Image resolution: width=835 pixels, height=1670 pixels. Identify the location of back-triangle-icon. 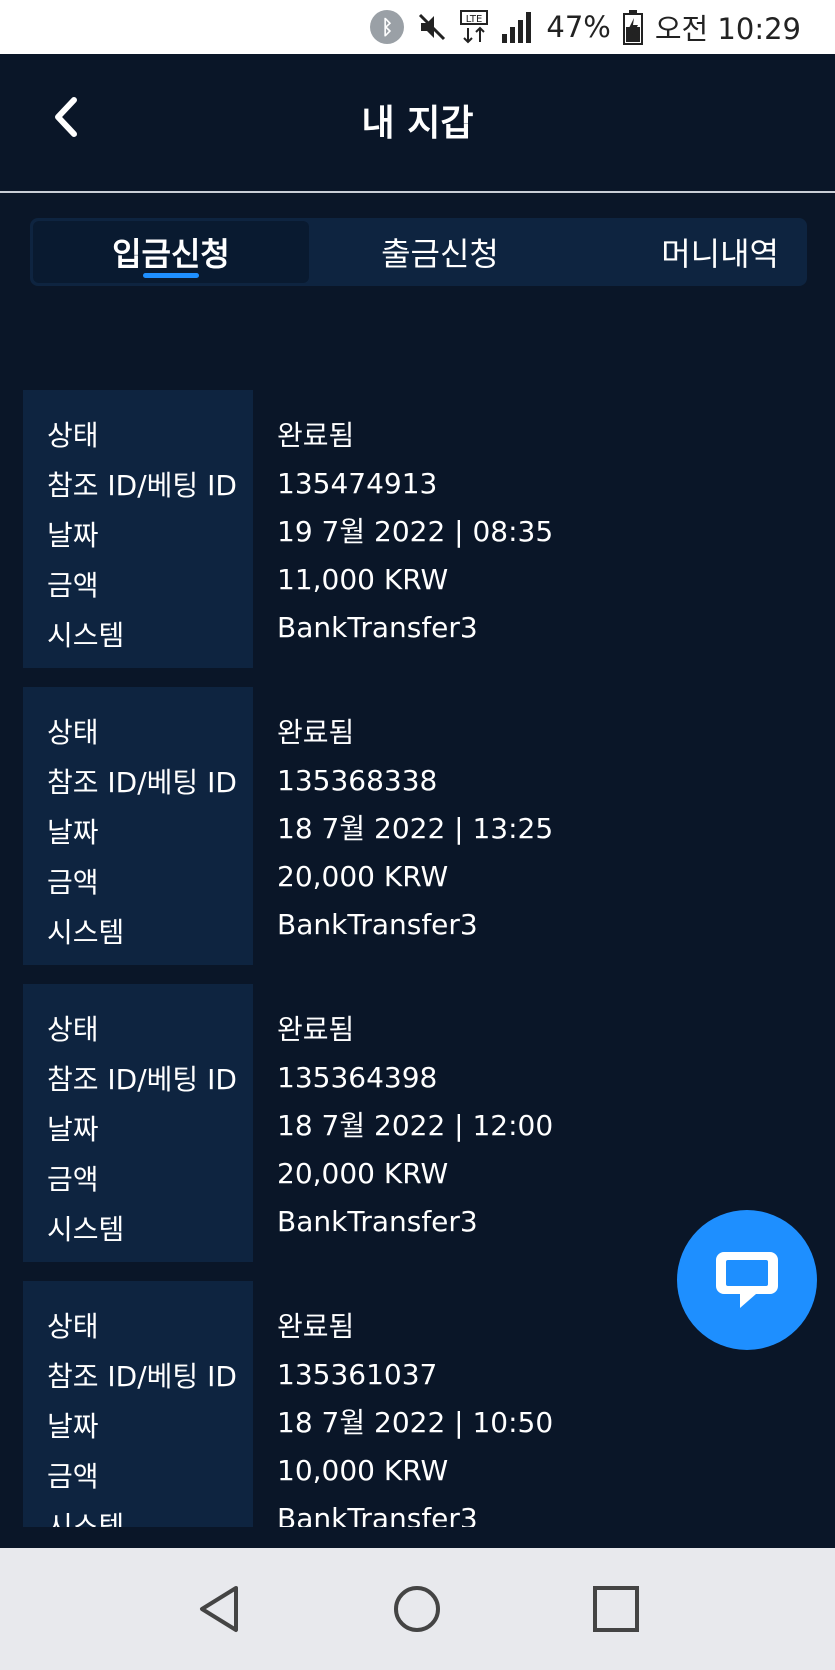
(219, 1609).